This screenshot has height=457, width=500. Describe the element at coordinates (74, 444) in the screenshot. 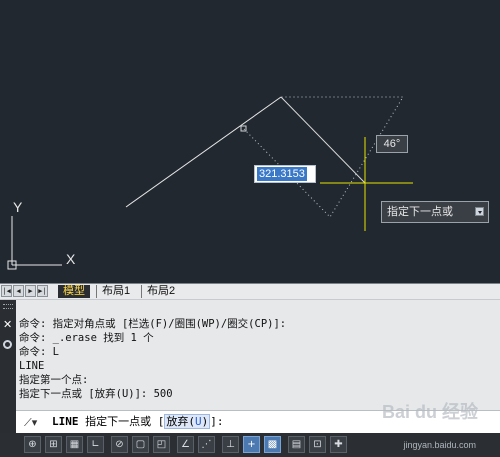

I see `grid-display-icon: ▦` at that location.